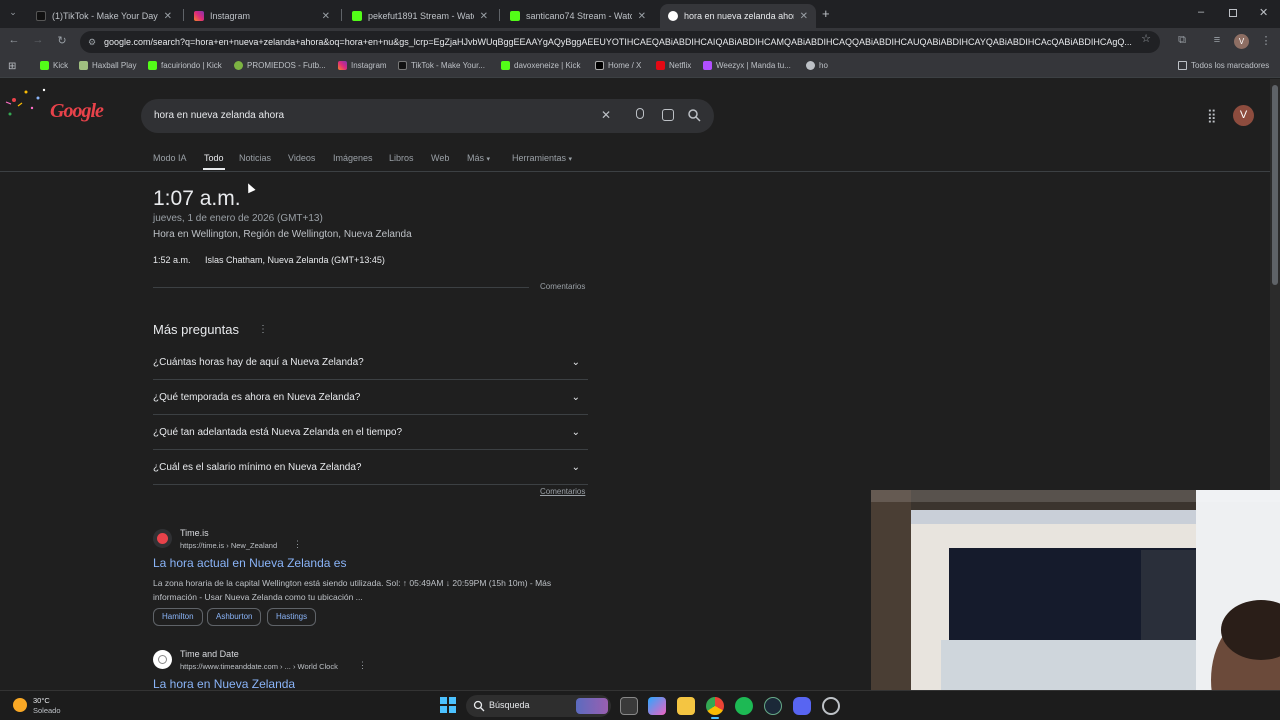  What do you see at coordinates (694, 115) in the screenshot?
I see `search-icon` at bounding box center [694, 115].